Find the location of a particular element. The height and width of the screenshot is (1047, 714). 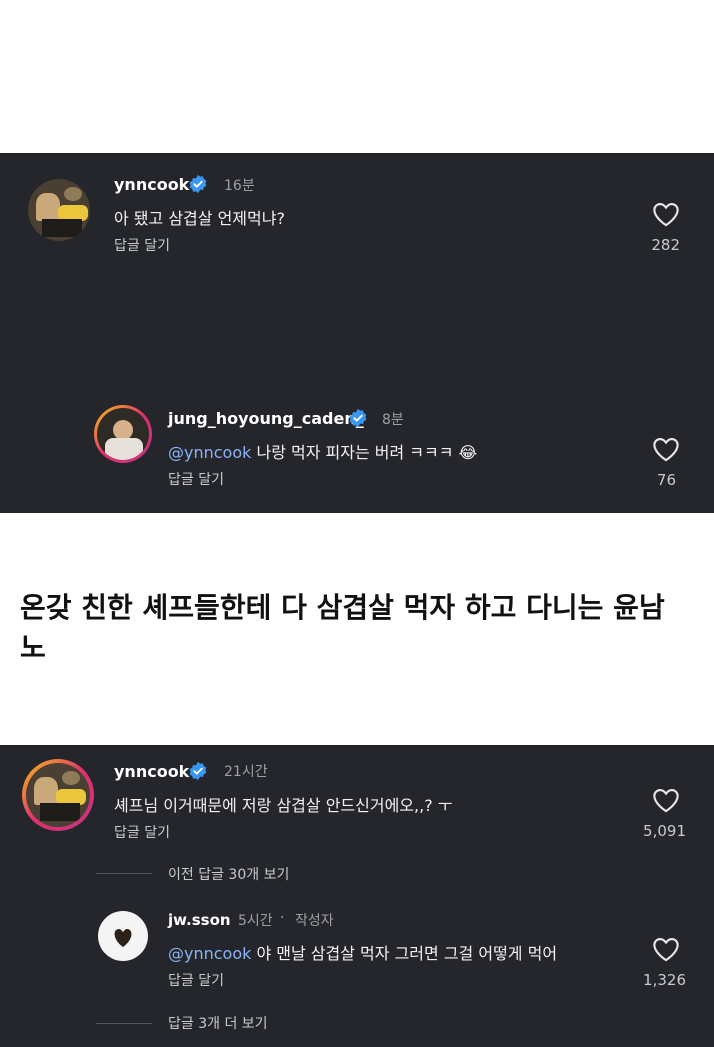

reply-body: 나랑 먹자 피자는 버려 ㅋㅋㅋ 😂 is located at coordinates (364, 452).